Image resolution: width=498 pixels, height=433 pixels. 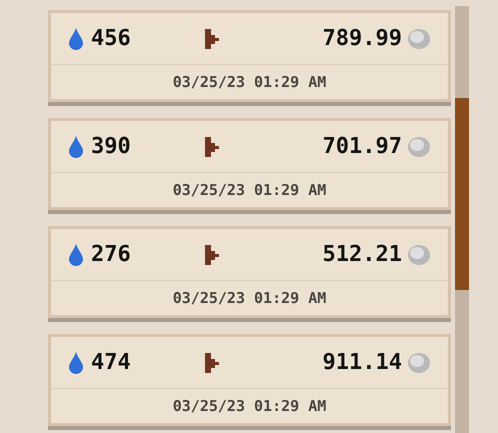 What do you see at coordinates (362, 39) in the screenshot?
I see `price: 789.99` at bounding box center [362, 39].